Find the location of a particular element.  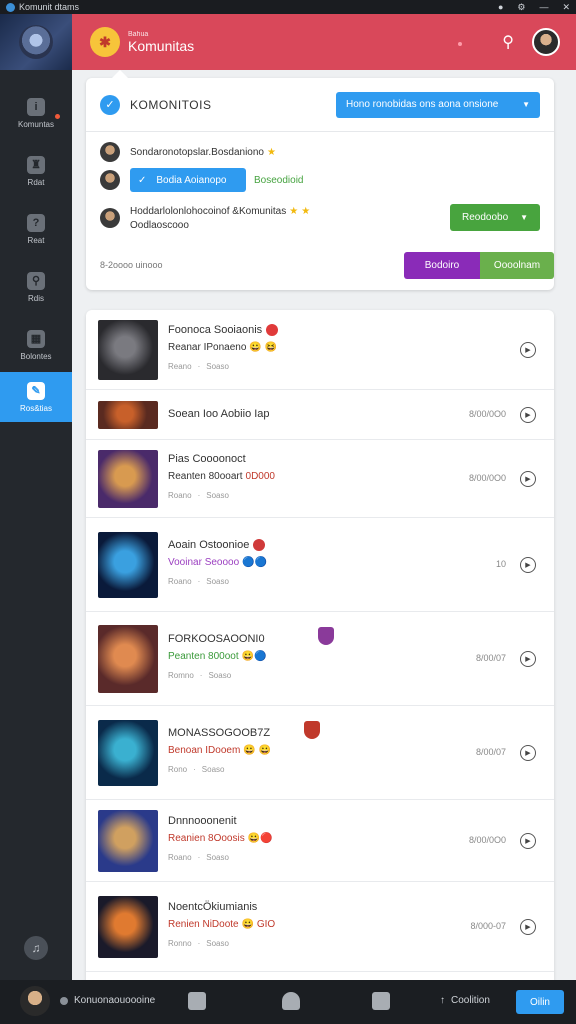

card-title: KOMONITOIS is located at coordinates (171, 104).